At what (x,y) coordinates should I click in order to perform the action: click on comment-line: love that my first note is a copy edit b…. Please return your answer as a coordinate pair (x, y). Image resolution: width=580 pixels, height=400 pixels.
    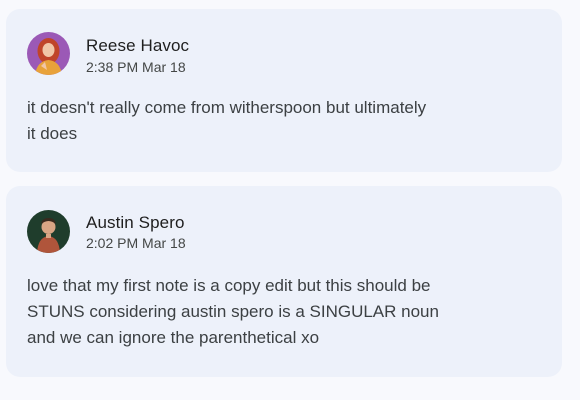
    Looking at the image, I should click on (229, 285).